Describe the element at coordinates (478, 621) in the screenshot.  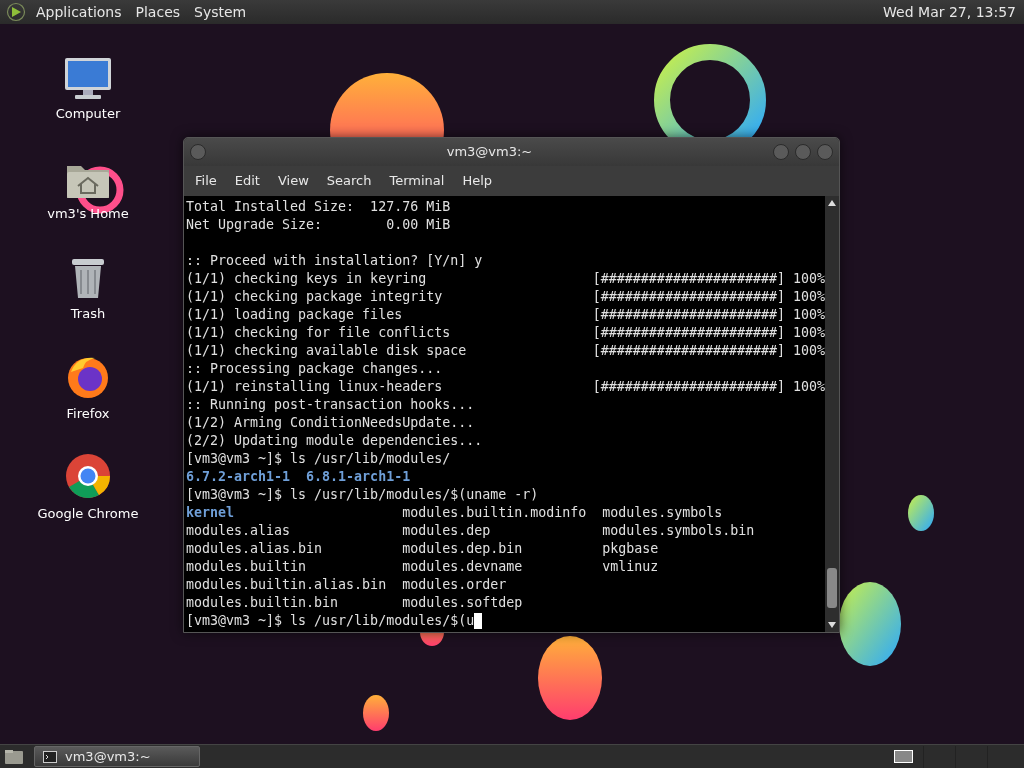
I see `text-cursor` at that location.